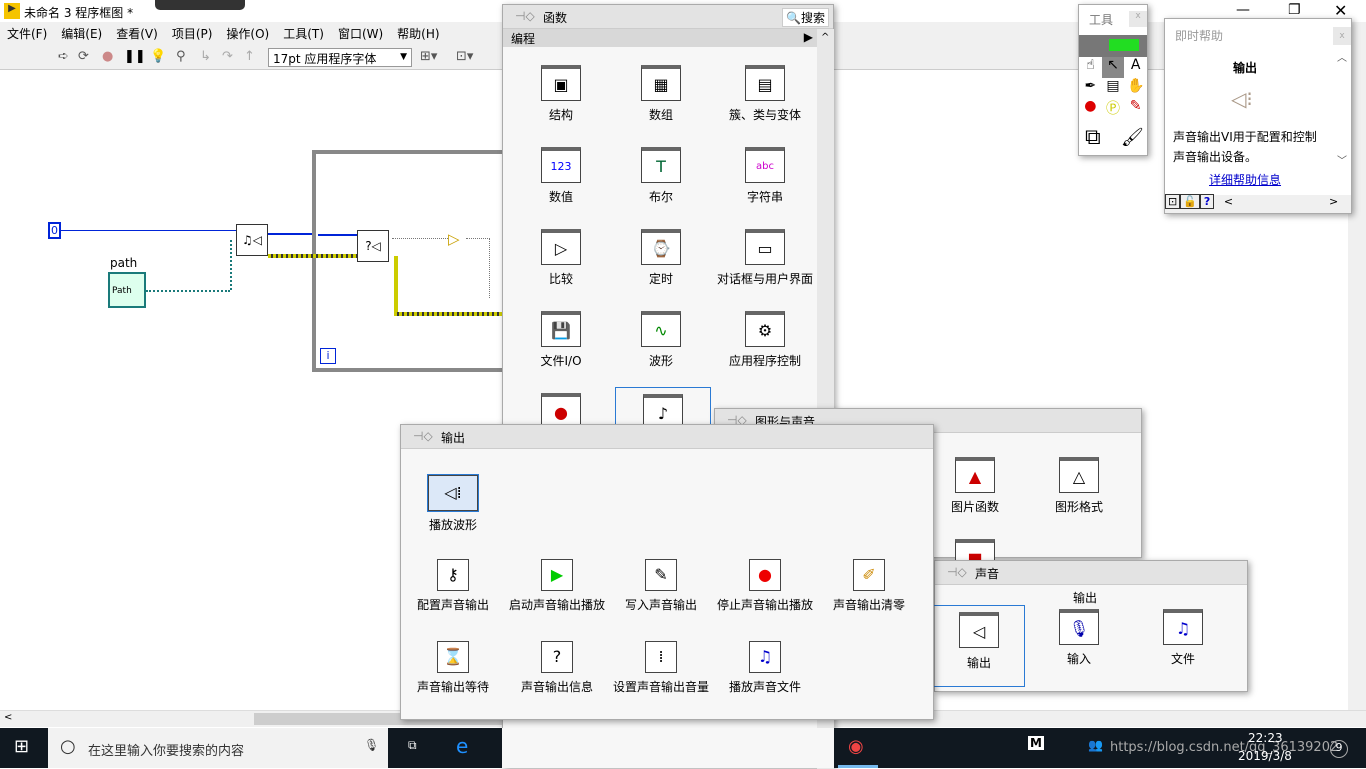 Image resolution: width=1366 pixels, height=769 pixels. I want to click on help-description: 声音输出VI用于配置和控制声音输出设备。, so click(1245, 147).